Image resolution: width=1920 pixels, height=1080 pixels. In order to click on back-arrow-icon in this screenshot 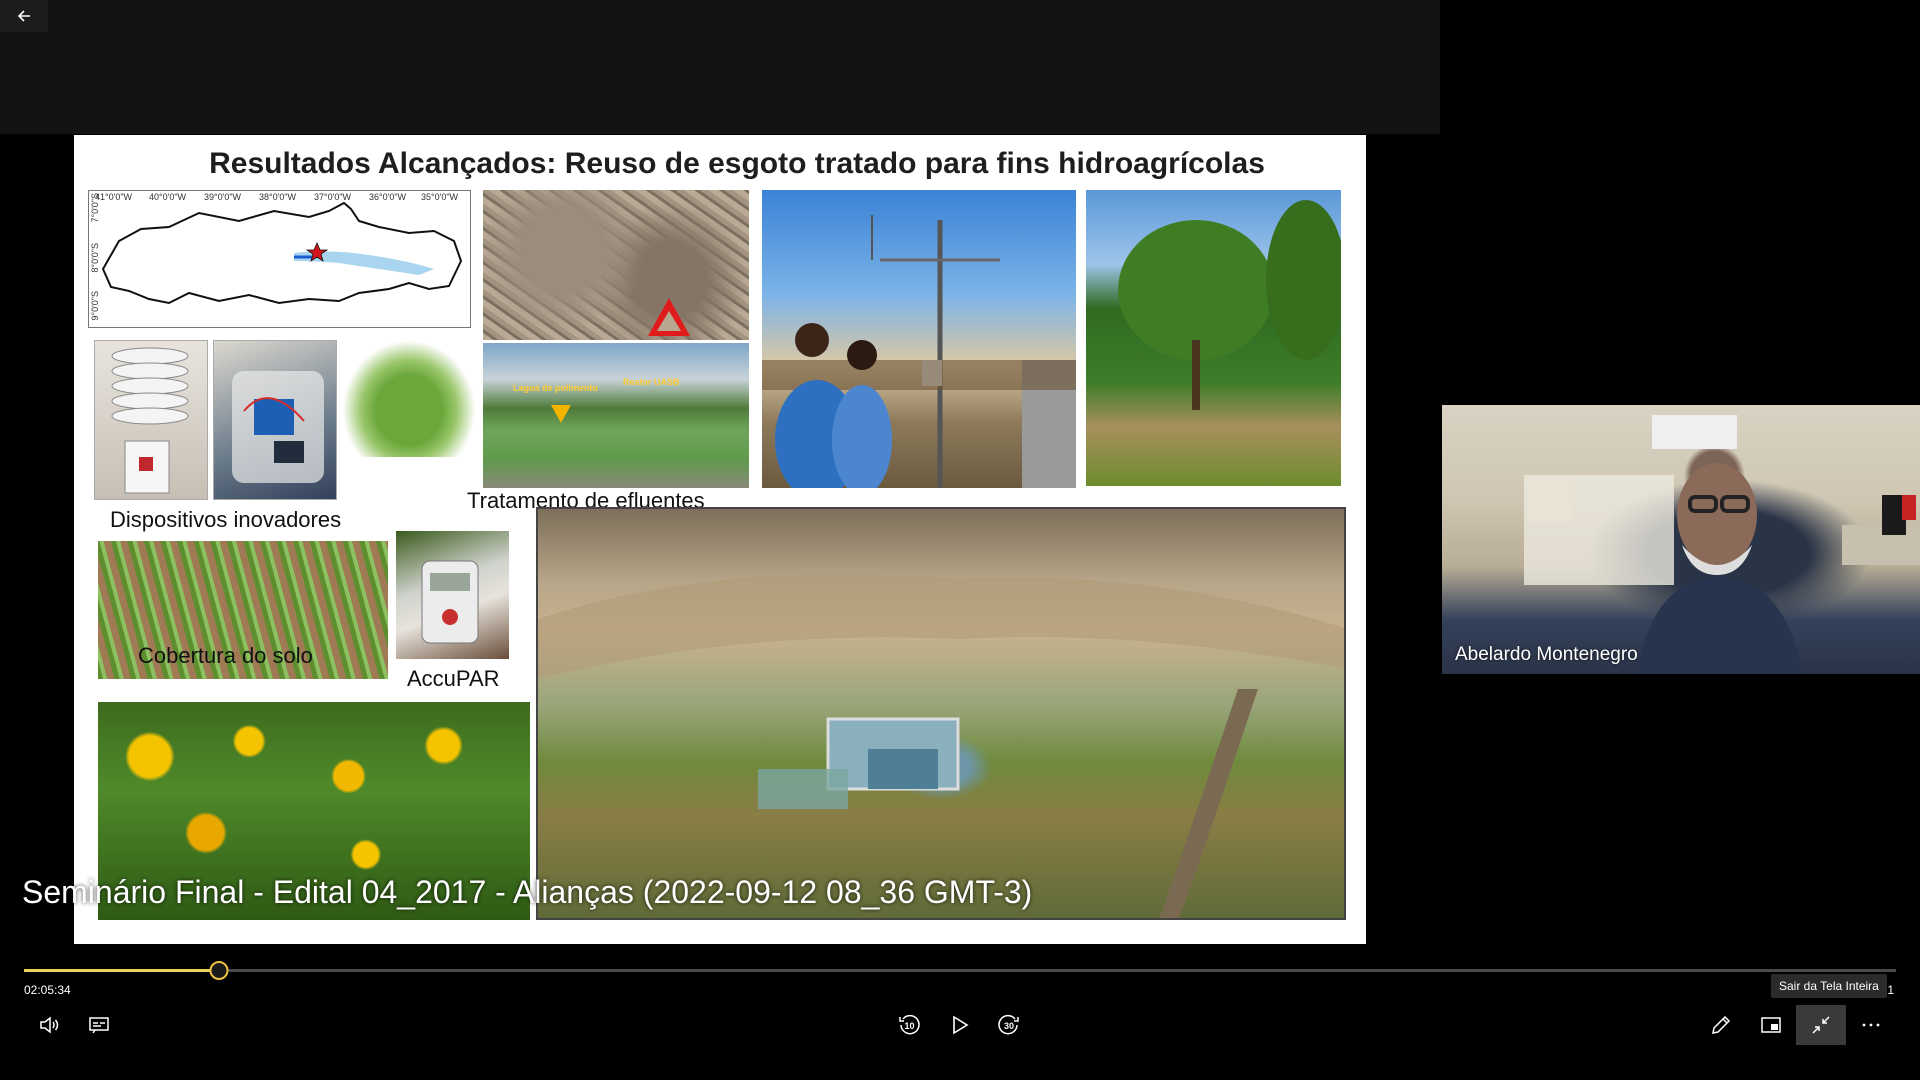, I will do `click(23, 16)`.